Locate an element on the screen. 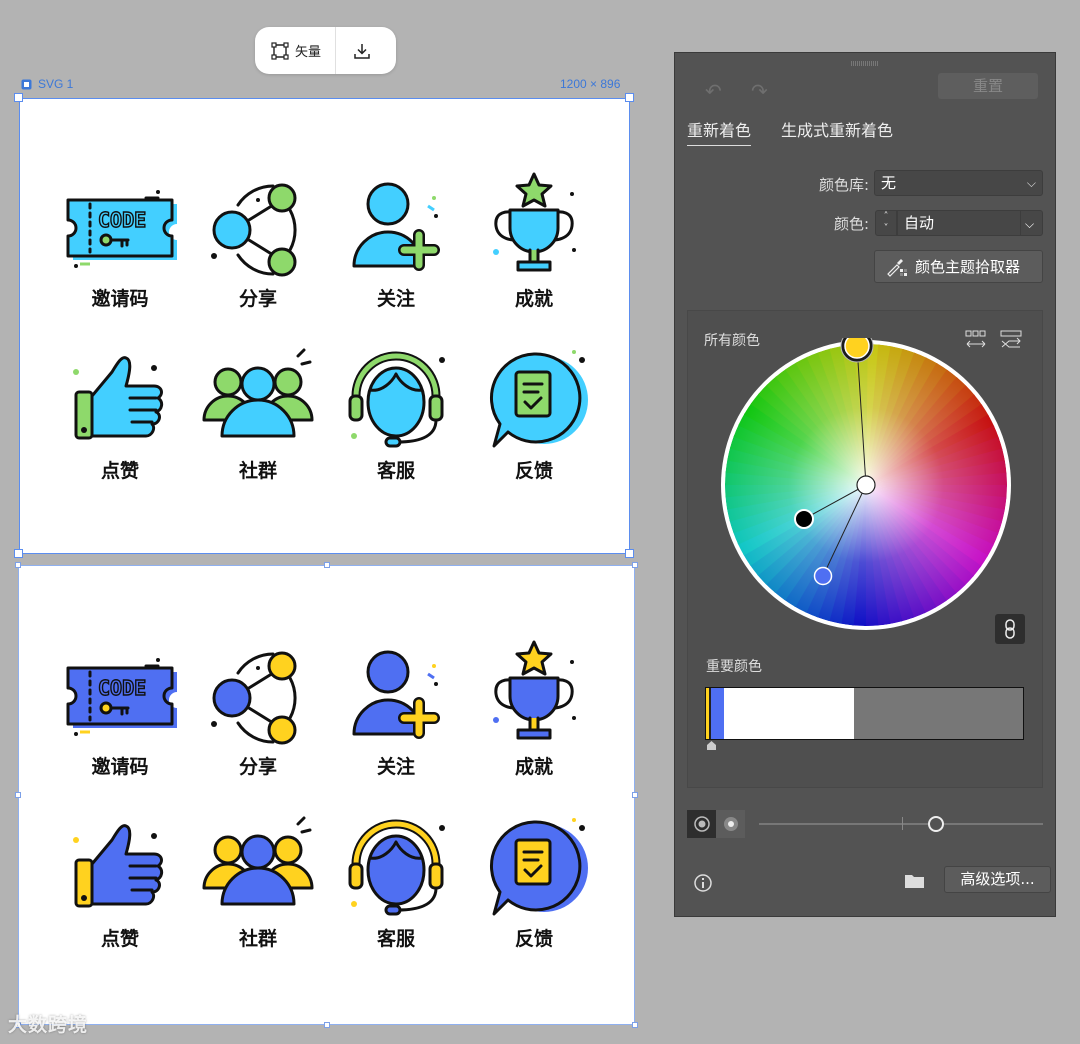 The height and width of the screenshot is (1044, 1080). color-theme-picker-button: 颜色主题拾取器 is located at coordinates (958, 266).